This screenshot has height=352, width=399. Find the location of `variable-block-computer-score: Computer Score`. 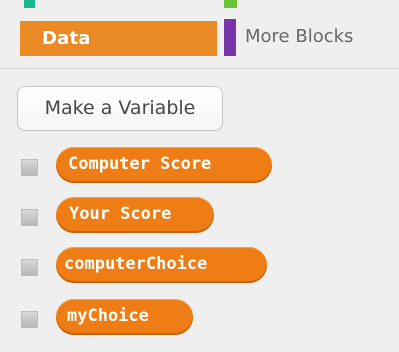

variable-block-computer-score: Computer Score is located at coordinates (164, 165).